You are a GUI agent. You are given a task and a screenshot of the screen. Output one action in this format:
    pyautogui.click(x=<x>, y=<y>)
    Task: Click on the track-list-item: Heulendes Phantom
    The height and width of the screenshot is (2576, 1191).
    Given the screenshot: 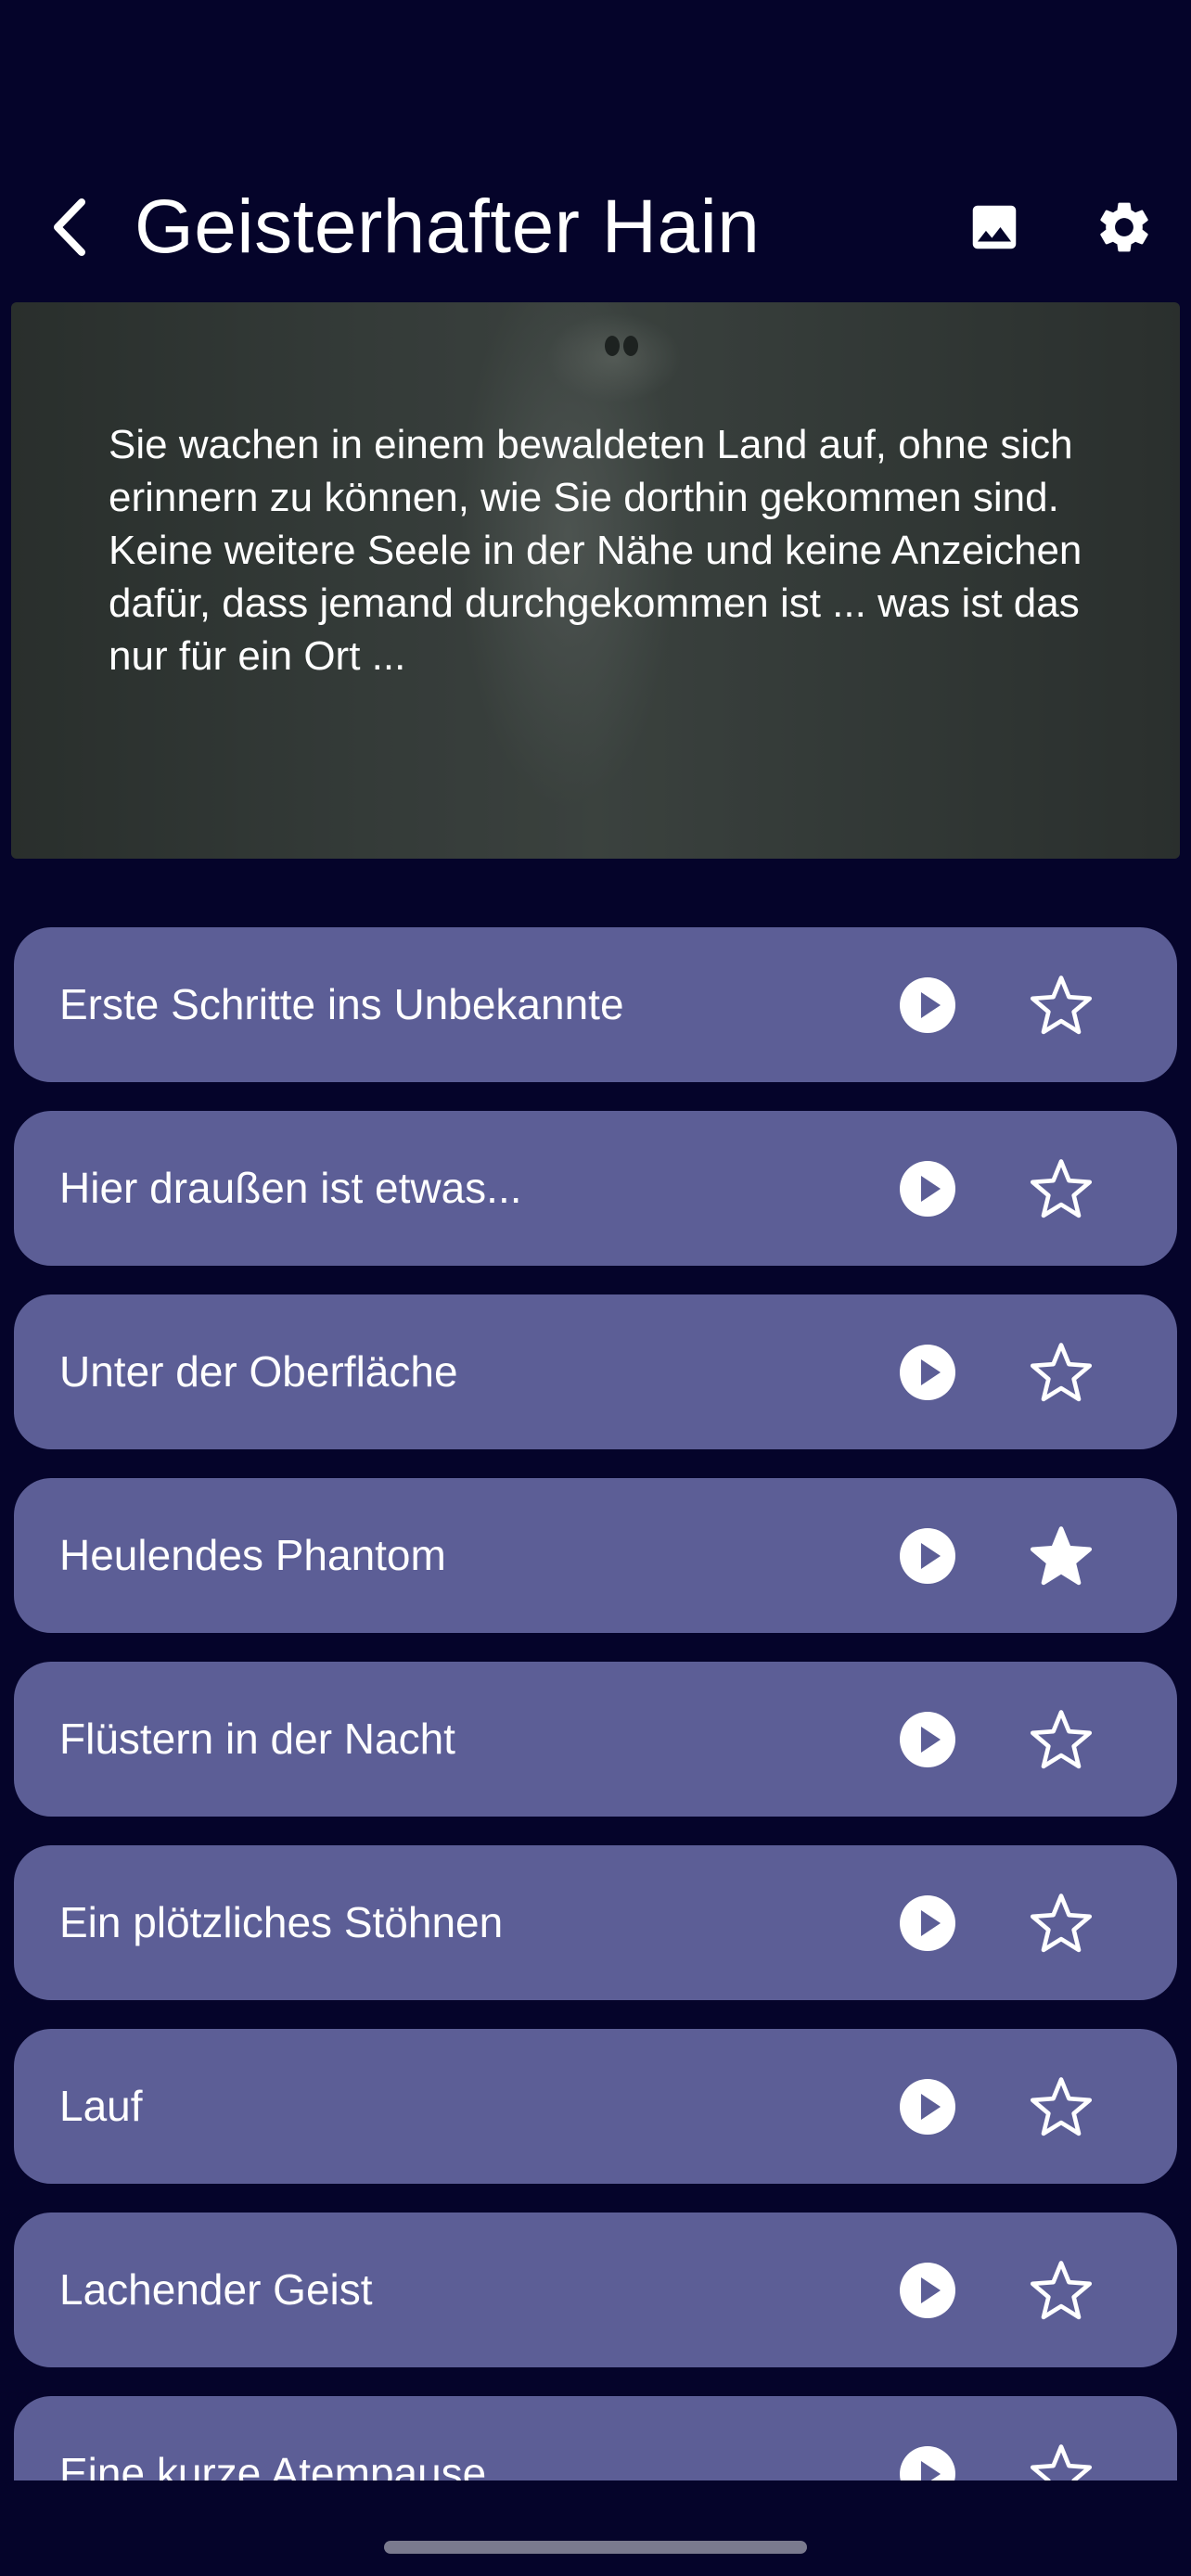 What is the action you would take?
    pyautogui.click(x=595, y=1555)
    